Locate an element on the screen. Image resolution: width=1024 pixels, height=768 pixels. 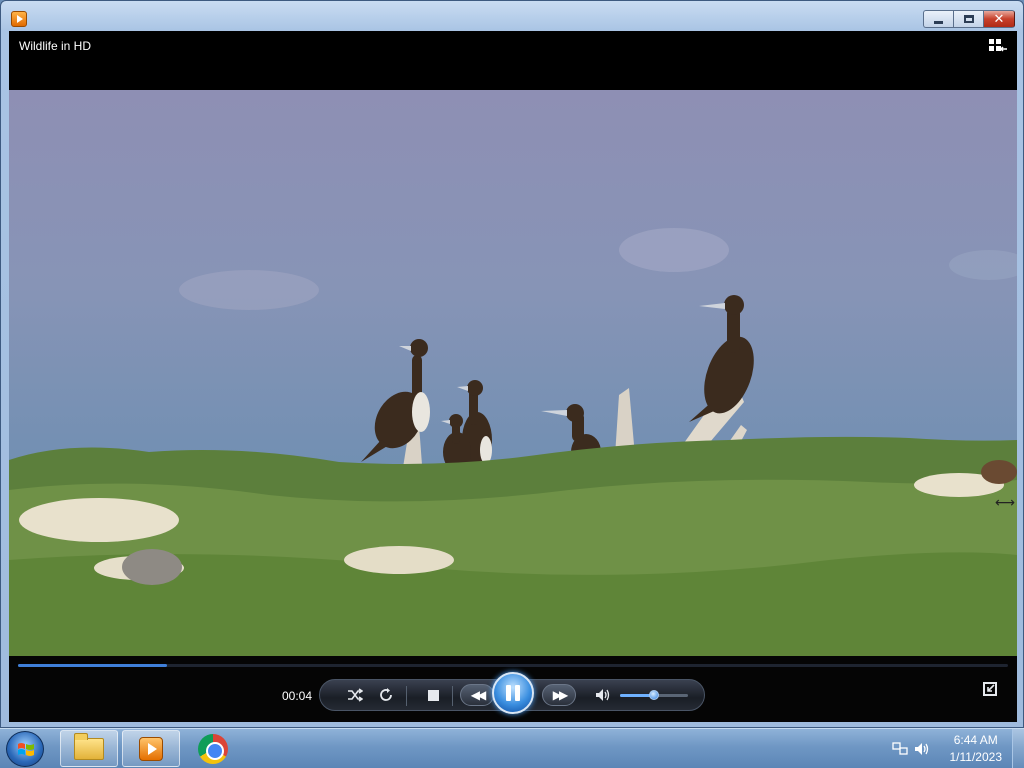
fullscreen-icon is located at coordinates (990, 689).